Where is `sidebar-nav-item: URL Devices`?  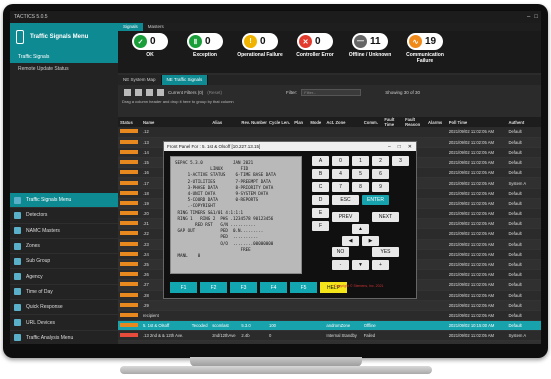 sidebar-nav-item: URL Devices is located at coordinates (64, 323).